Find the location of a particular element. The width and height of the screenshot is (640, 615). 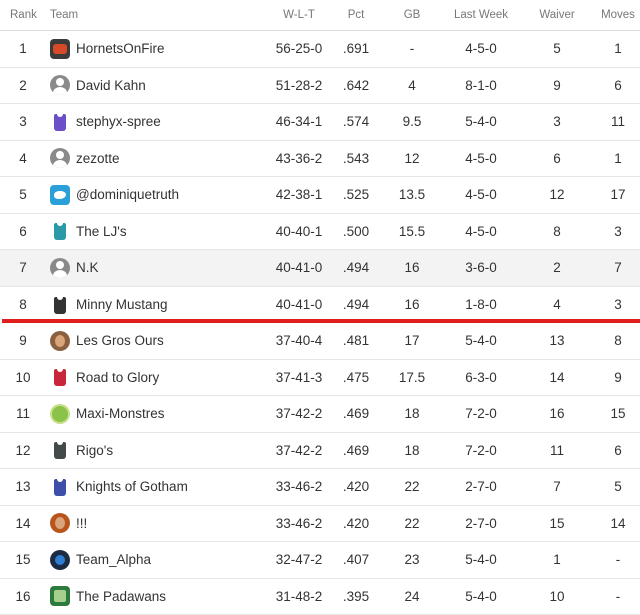

moves-cell: 9 is located at coordinates (618, 378).